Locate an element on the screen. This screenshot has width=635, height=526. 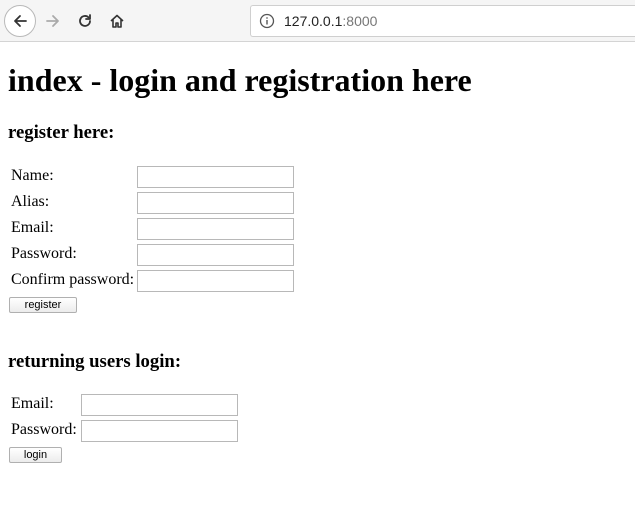
home-button is located at coordinates (117, 21).